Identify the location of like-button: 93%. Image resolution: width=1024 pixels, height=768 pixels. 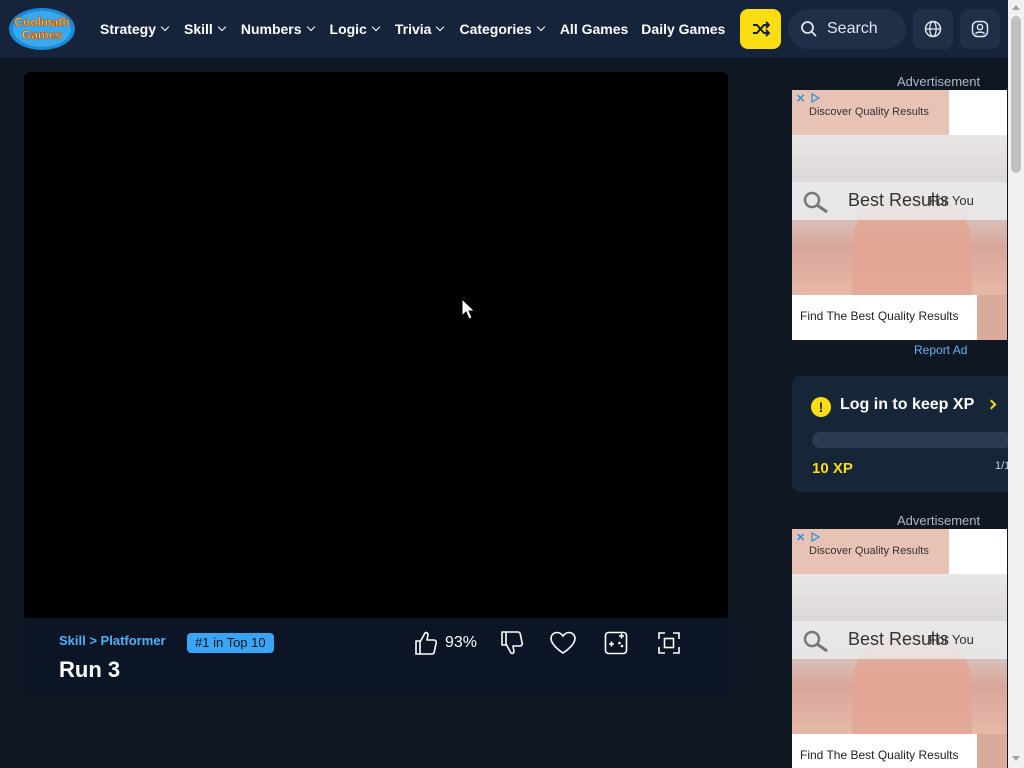
(445, 643).